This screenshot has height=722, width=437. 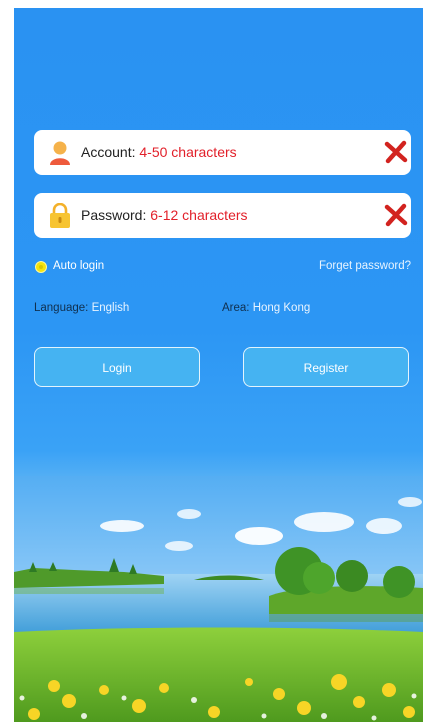 What do you see at coordinates (41, 267) in the screenshot?
I see `radio-selected-icon` at bounding box center [41, 267].